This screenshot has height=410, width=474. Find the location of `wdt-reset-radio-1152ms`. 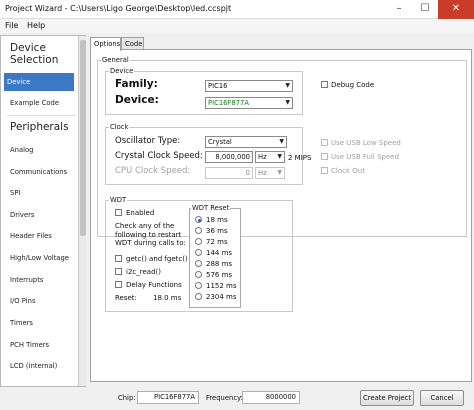

wdt-reset-radio-1152ms is located at coordinates (198, 285).